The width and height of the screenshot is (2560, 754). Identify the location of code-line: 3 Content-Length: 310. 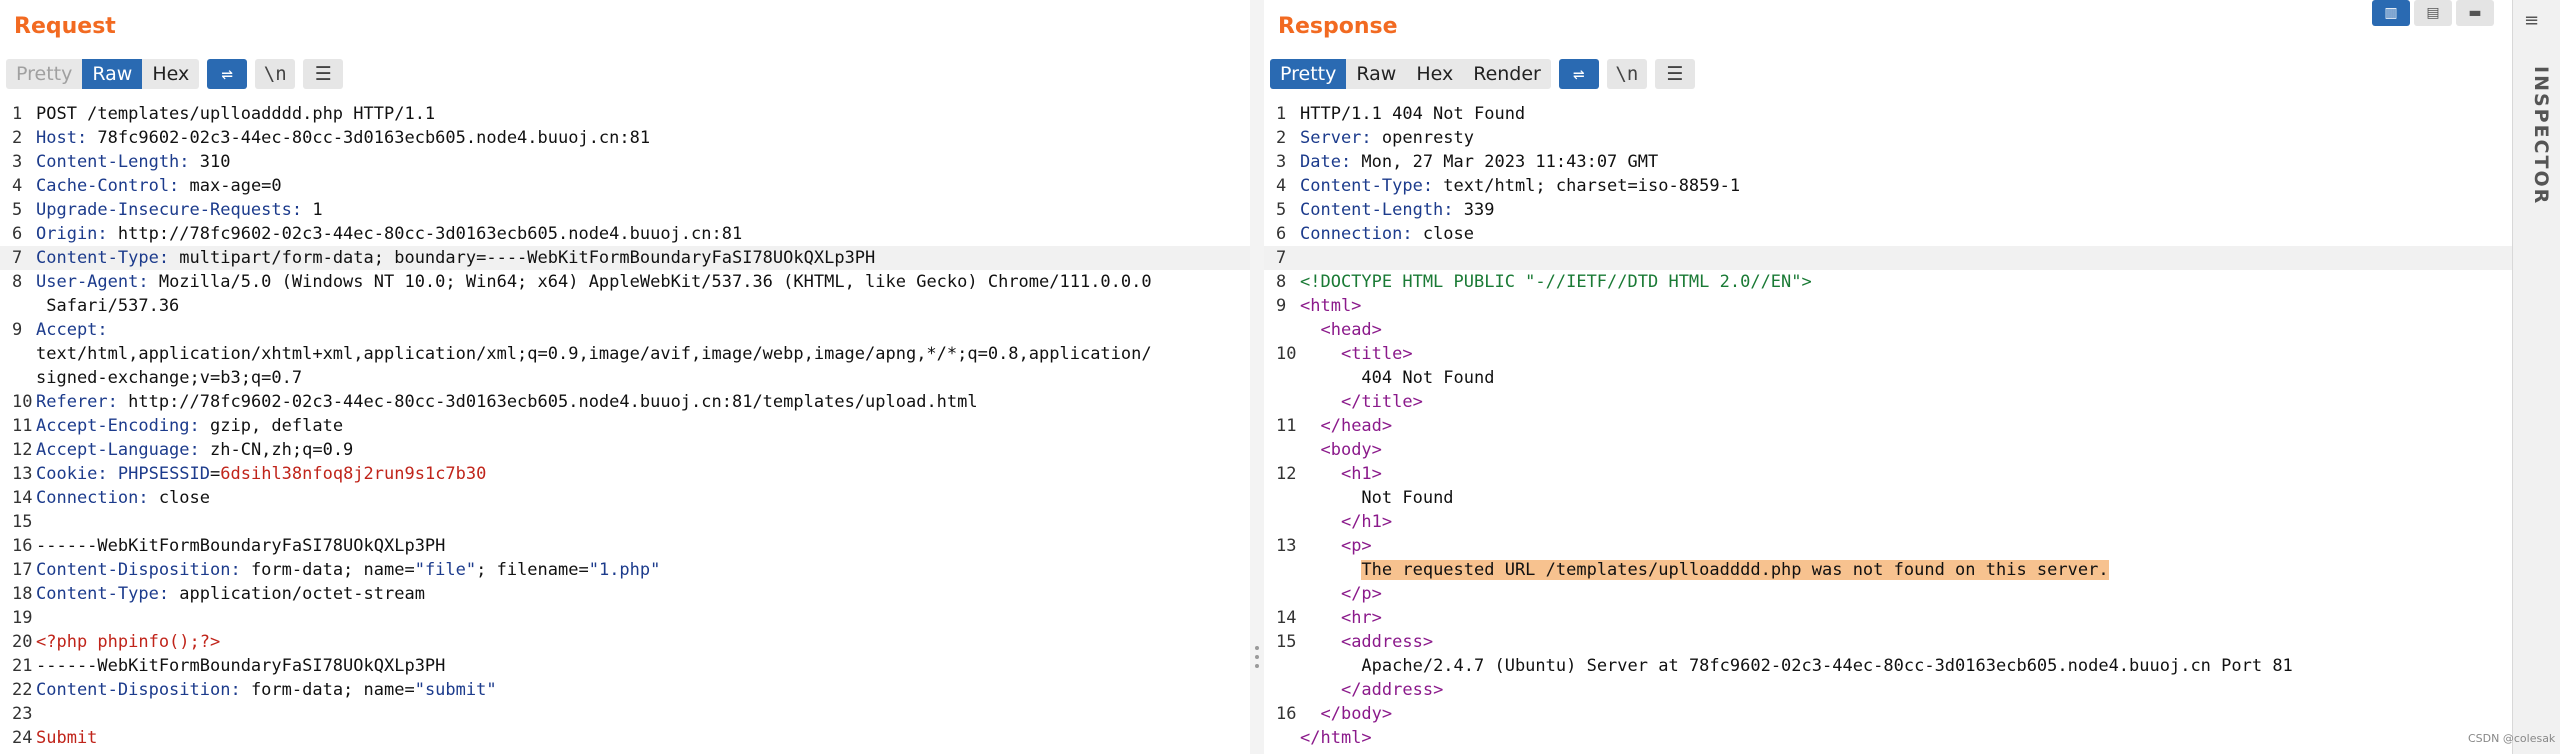
(625, 162).